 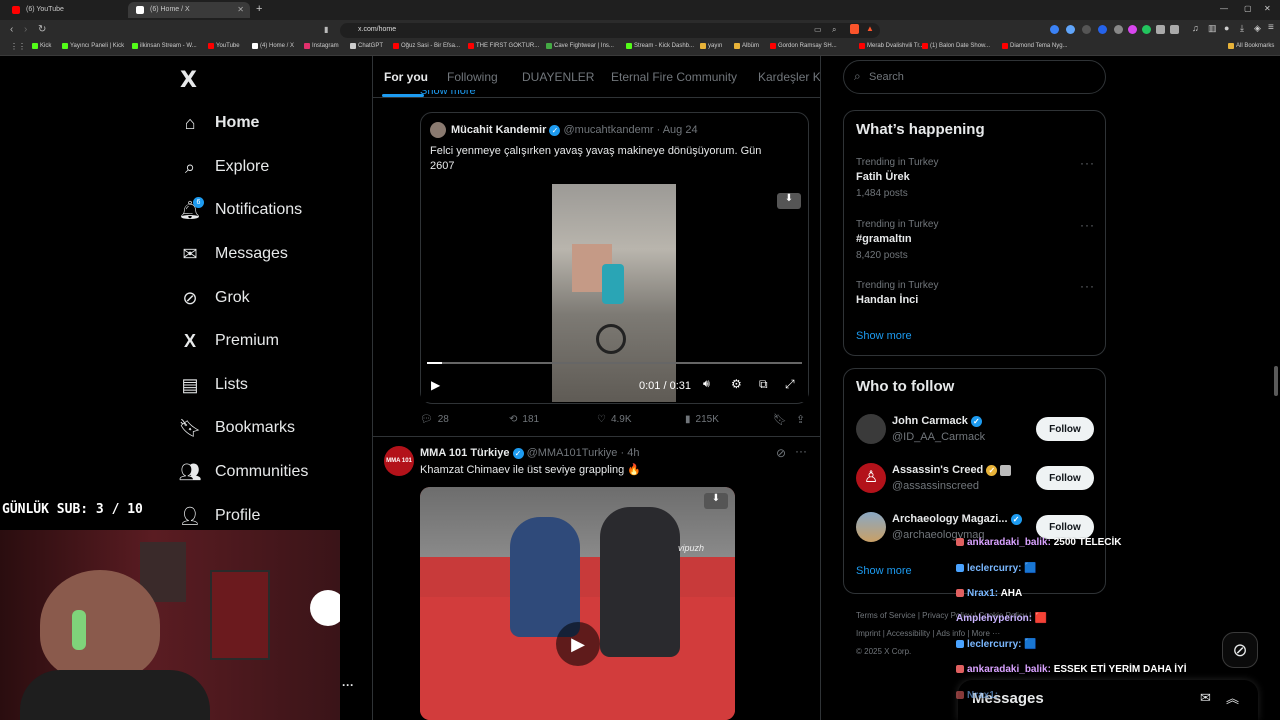 I want to click on trend-name: Fatih Ürek, so click(x=883, y=177).